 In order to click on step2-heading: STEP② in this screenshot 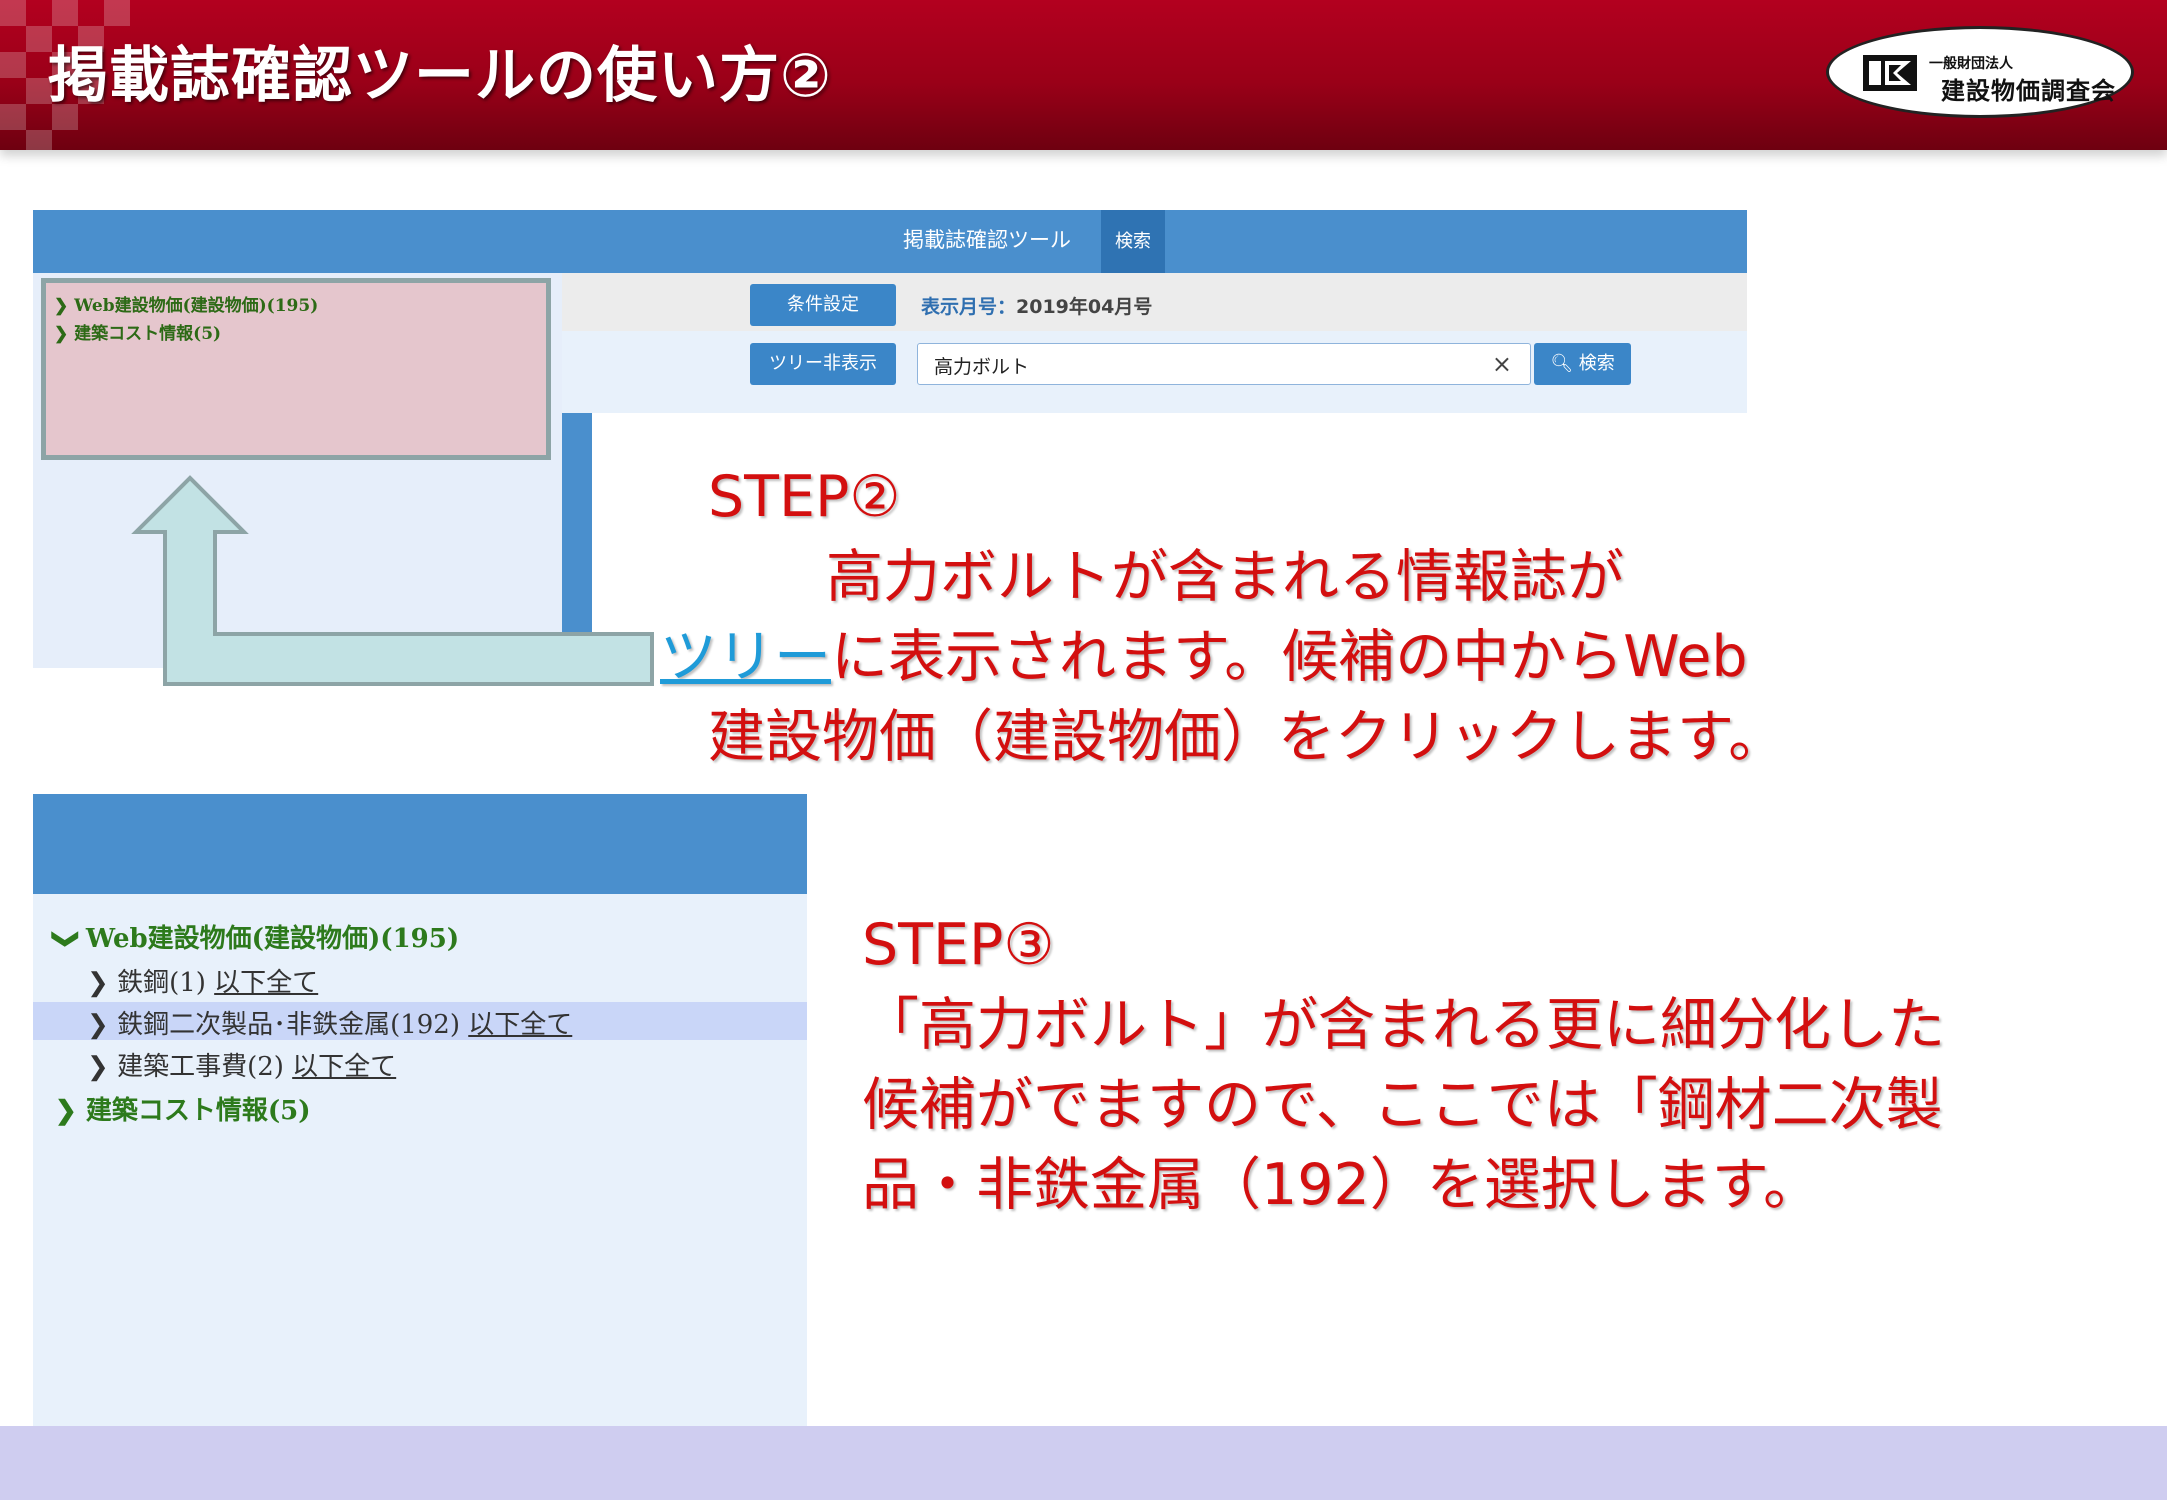, I will do `click(804, 497)`.